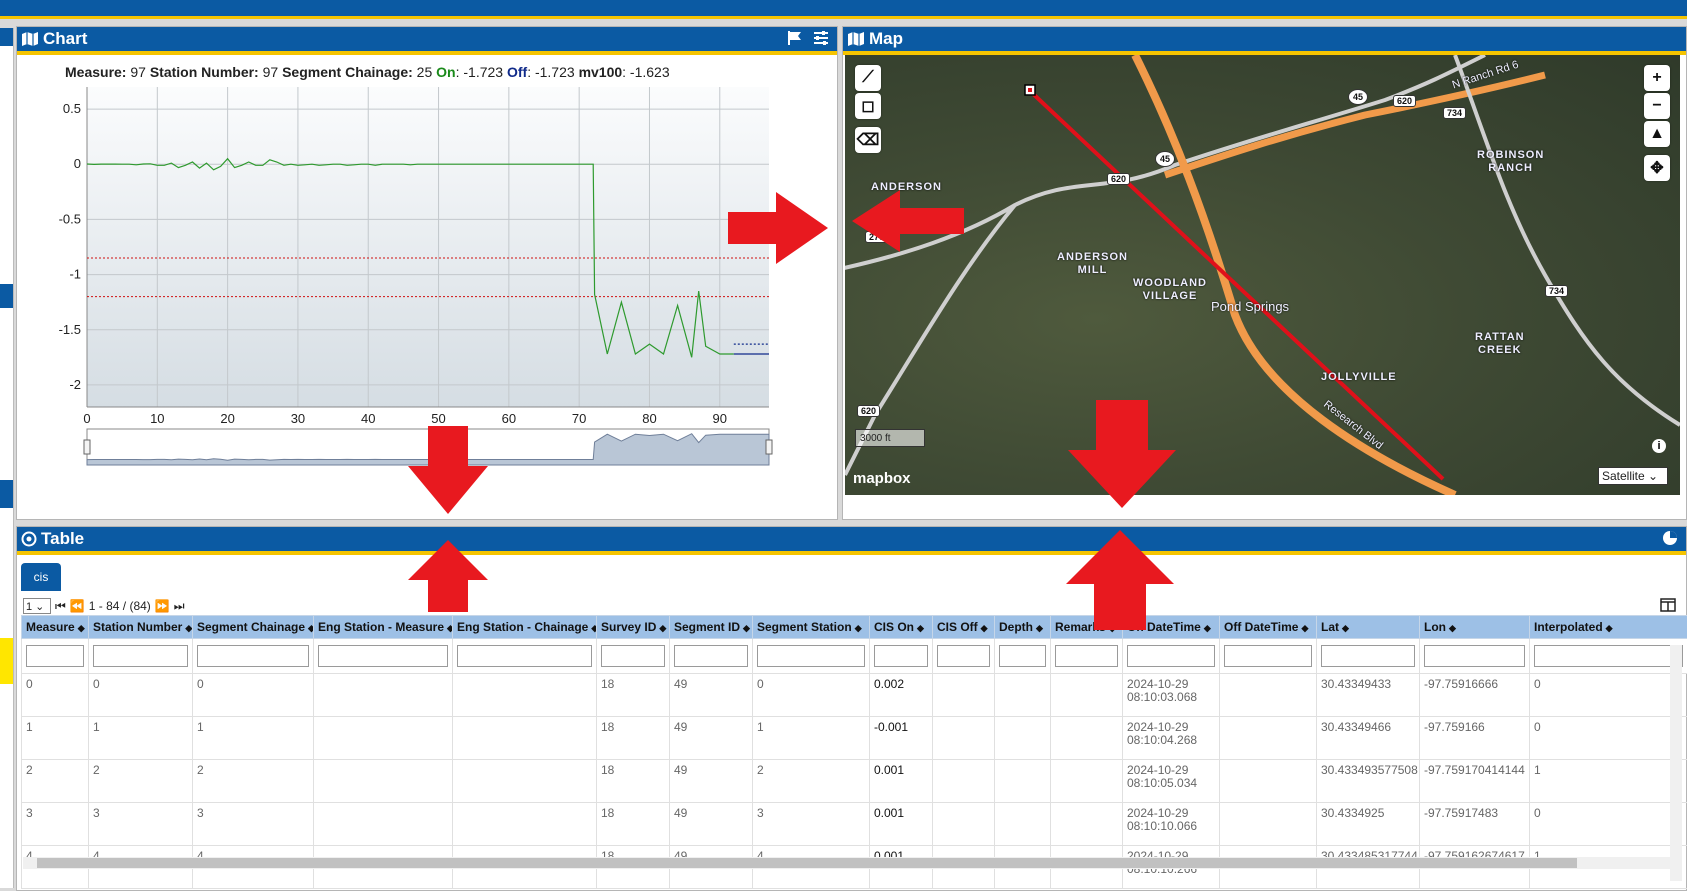 This screenshot has height=891, width=1687. Describe the element at coordinates (87, 447) in the screenshot. I see `navigator-left-handle` at that location.